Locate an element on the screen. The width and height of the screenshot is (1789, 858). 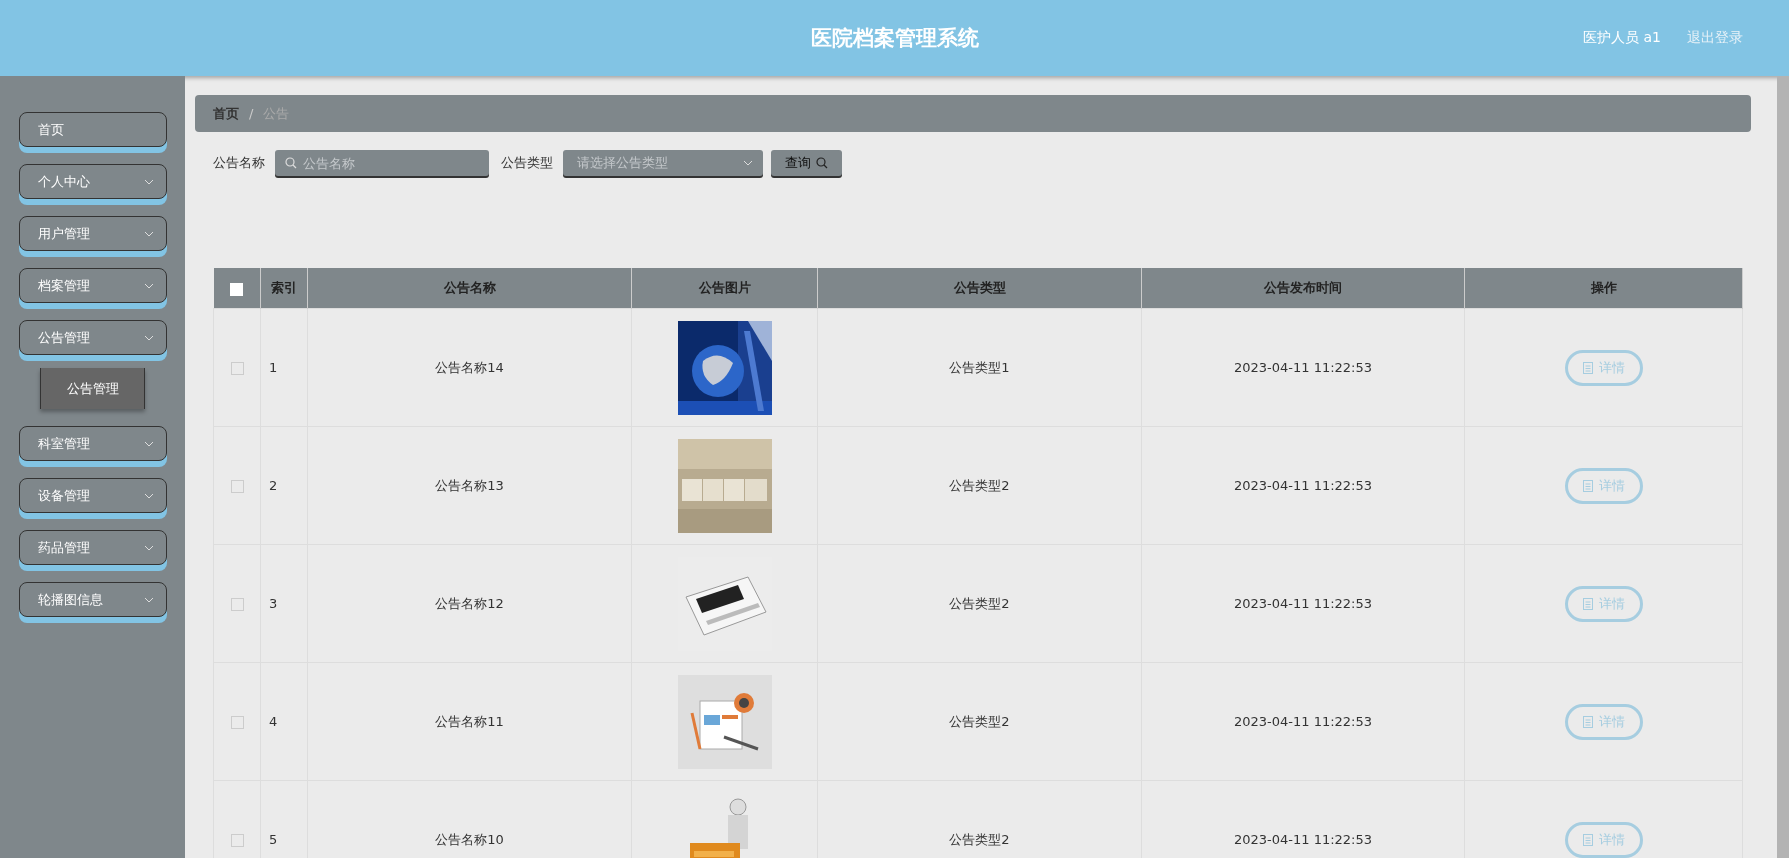
search-input: 公告名称 is located at coordinates (388, 163).